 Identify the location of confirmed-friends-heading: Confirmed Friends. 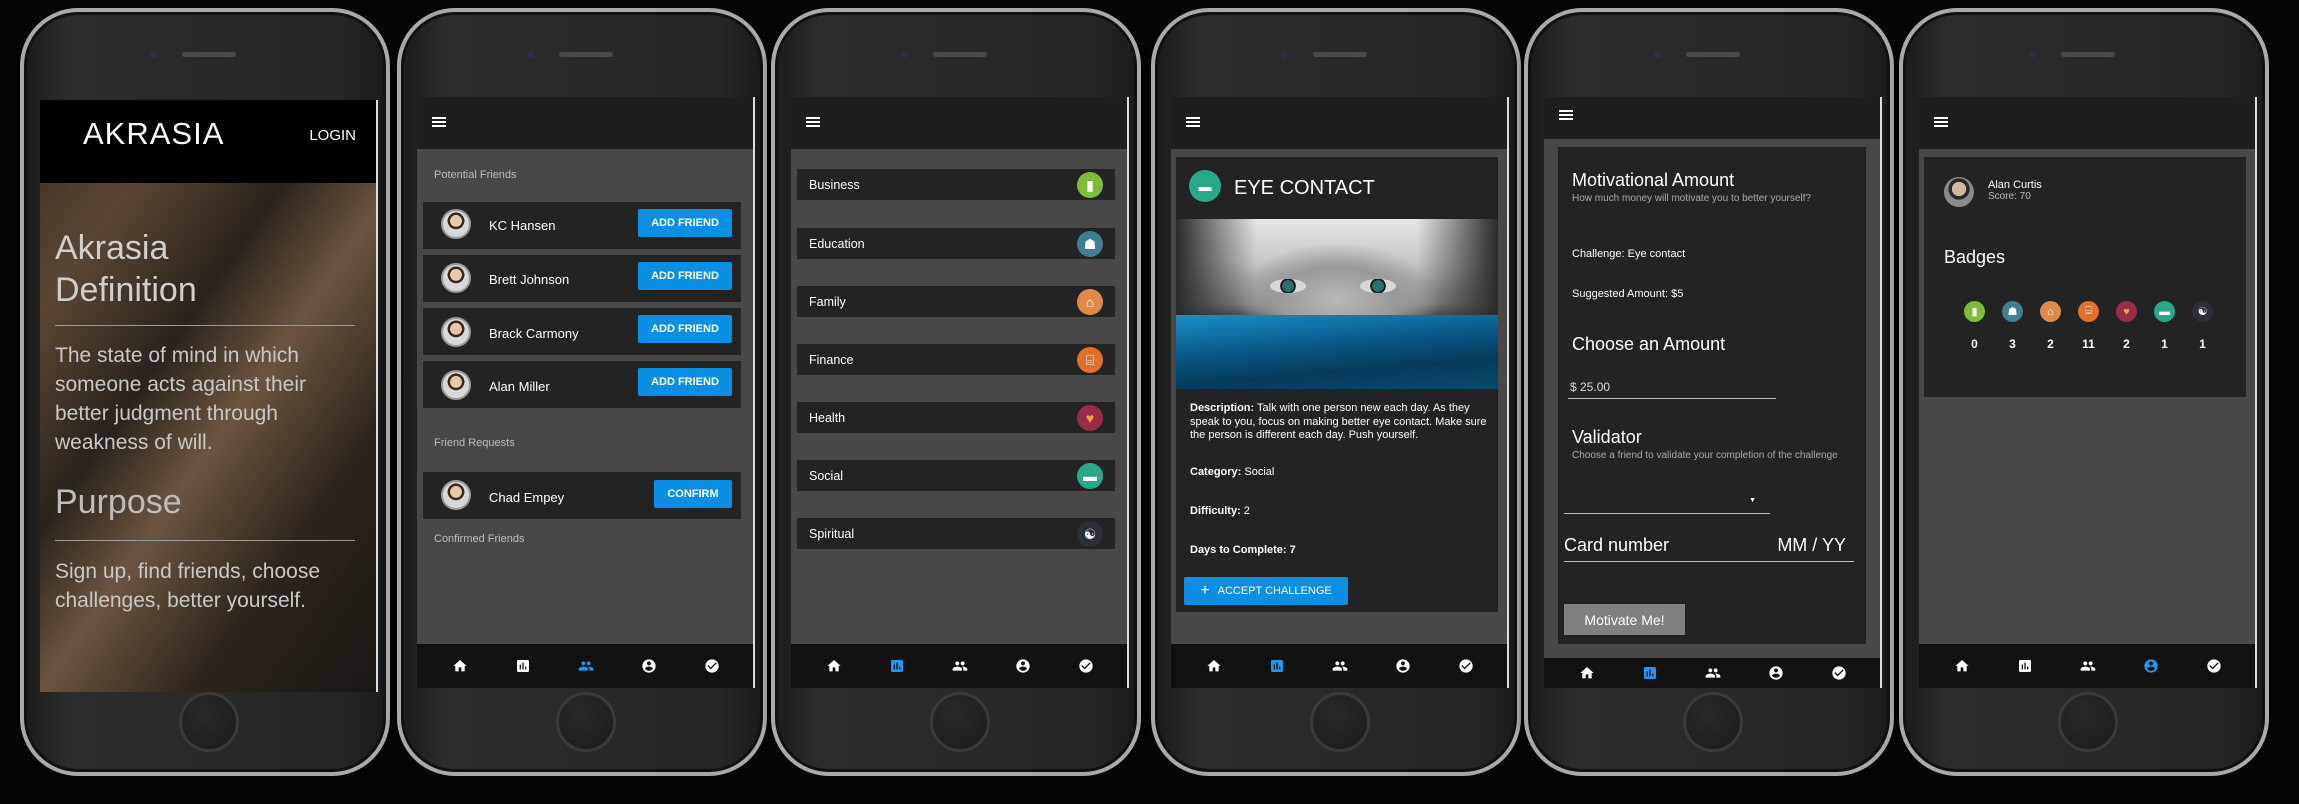
(479, 539).